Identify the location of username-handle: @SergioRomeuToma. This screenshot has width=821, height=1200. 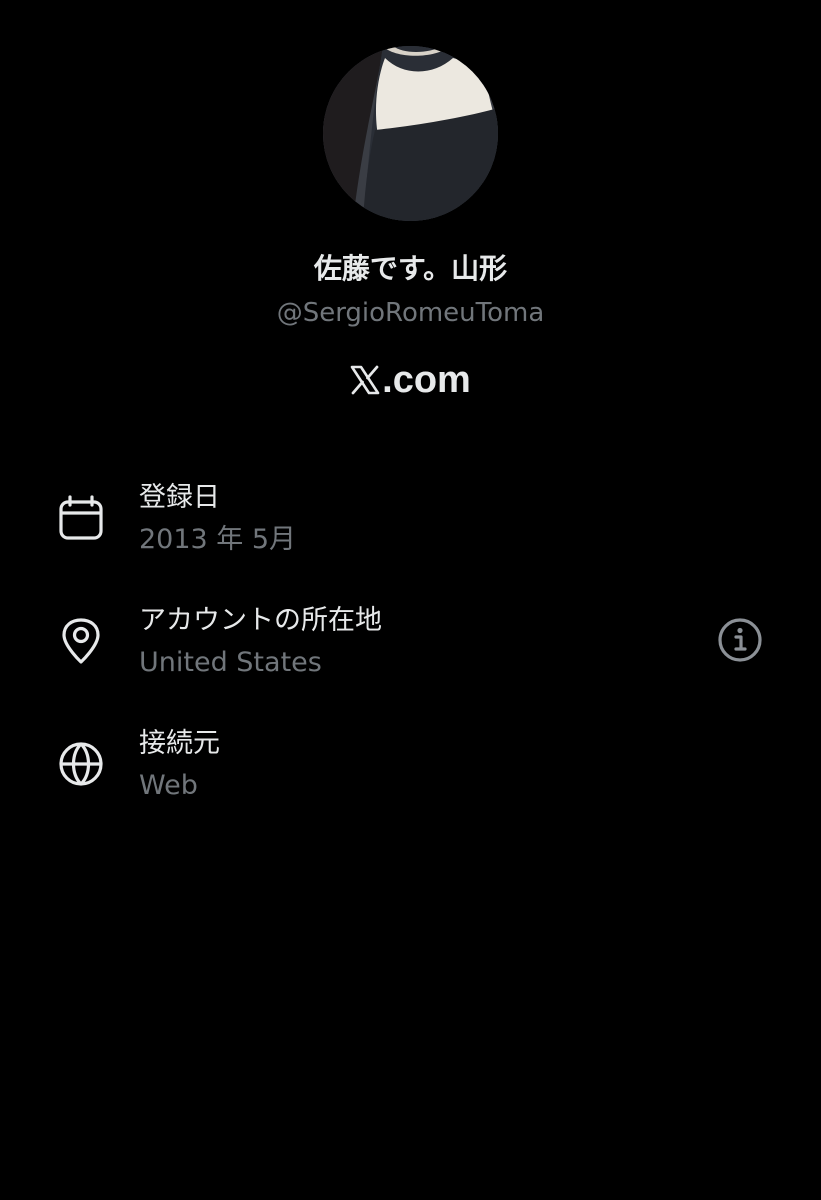
(410, 313).